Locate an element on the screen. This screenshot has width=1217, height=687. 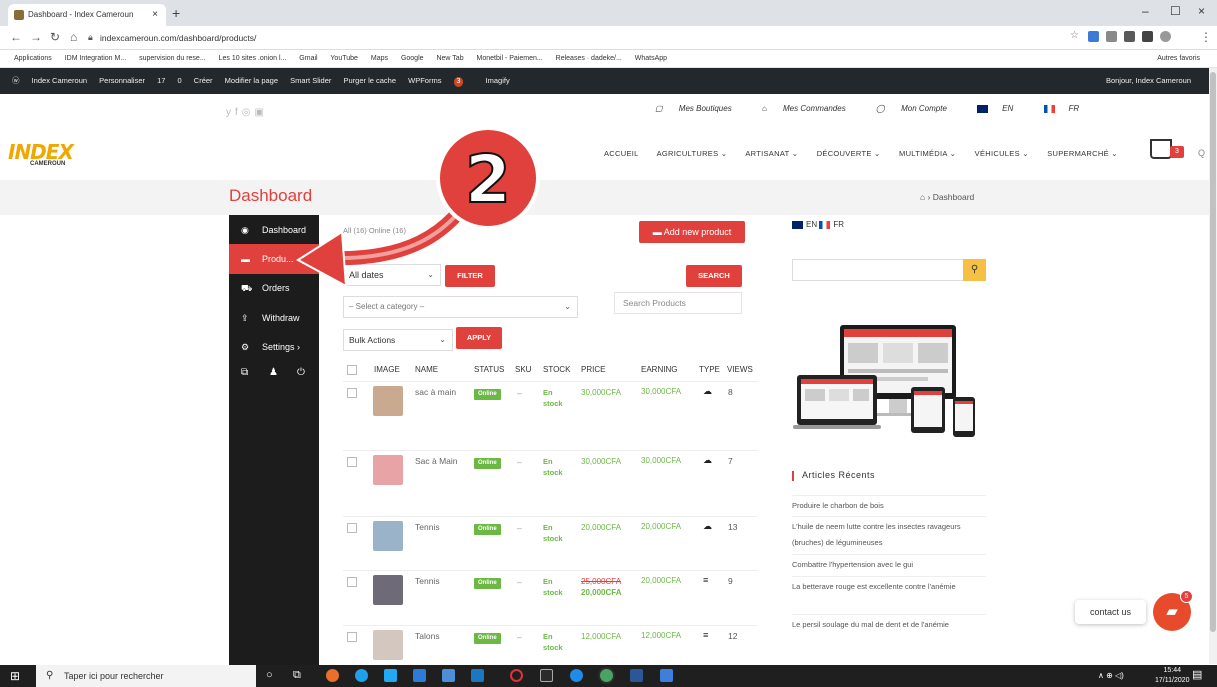
nav-vehicules: VÉHICULES ⌄ is located at coordinates (1002, 153).